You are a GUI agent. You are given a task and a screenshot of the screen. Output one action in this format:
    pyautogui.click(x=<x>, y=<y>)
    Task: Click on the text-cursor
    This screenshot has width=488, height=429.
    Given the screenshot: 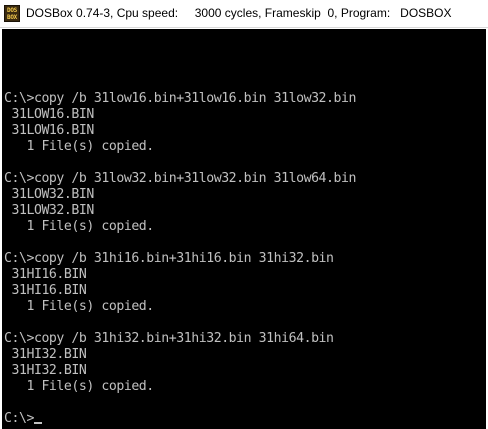 What is the action you would take?
    pyautogui.click(x=37, y=423)
    